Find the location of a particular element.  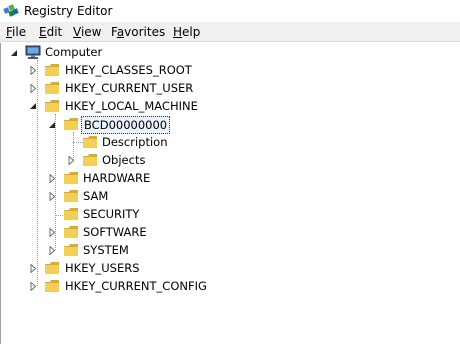

menu-file: File is located at coordinates (16, 32).